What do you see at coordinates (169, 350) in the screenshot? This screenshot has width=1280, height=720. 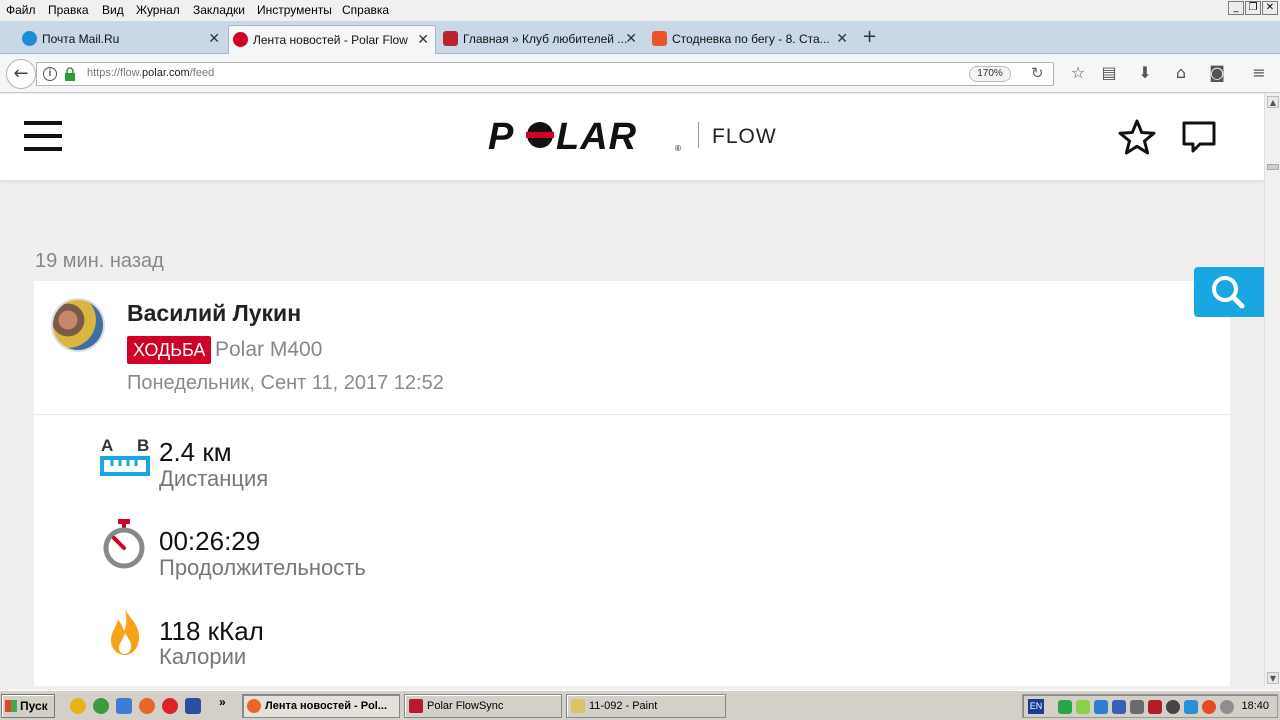 I see `sport-badge: ХОДЬБА` at bounding box center [169, 350].